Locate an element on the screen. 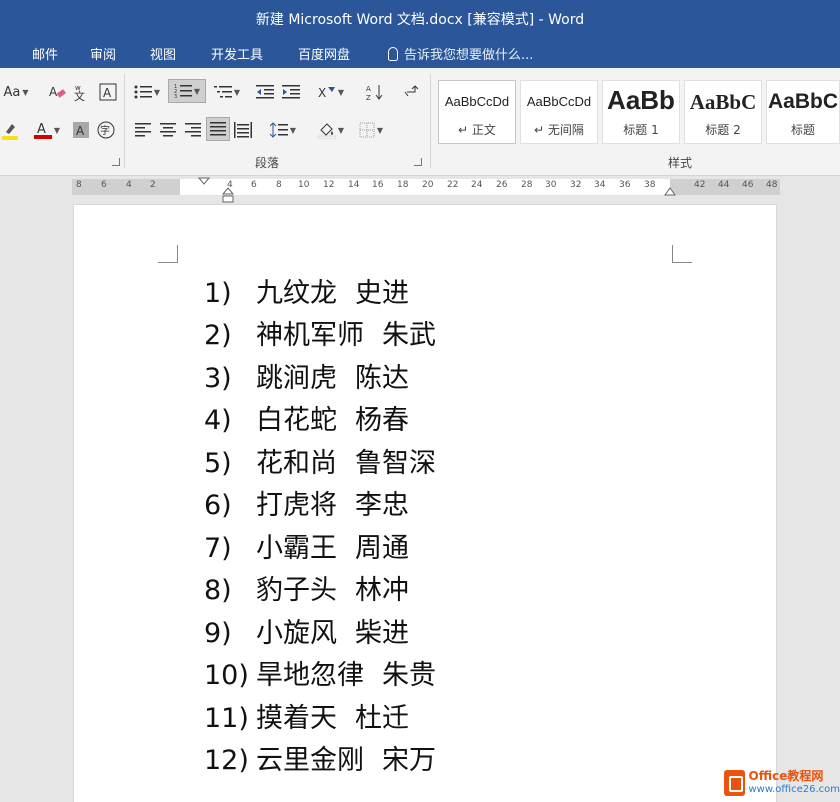 The width and height of the screenshot is (840, 802). tab-view: 视图 is located at coordinates (163, 53).